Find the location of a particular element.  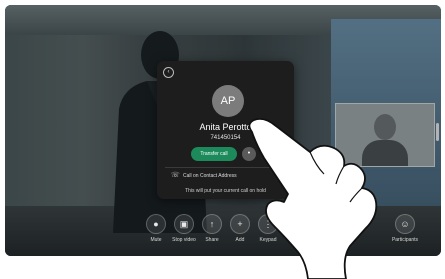

stop-video-label: Stop video is located at coordinates (184, 240).